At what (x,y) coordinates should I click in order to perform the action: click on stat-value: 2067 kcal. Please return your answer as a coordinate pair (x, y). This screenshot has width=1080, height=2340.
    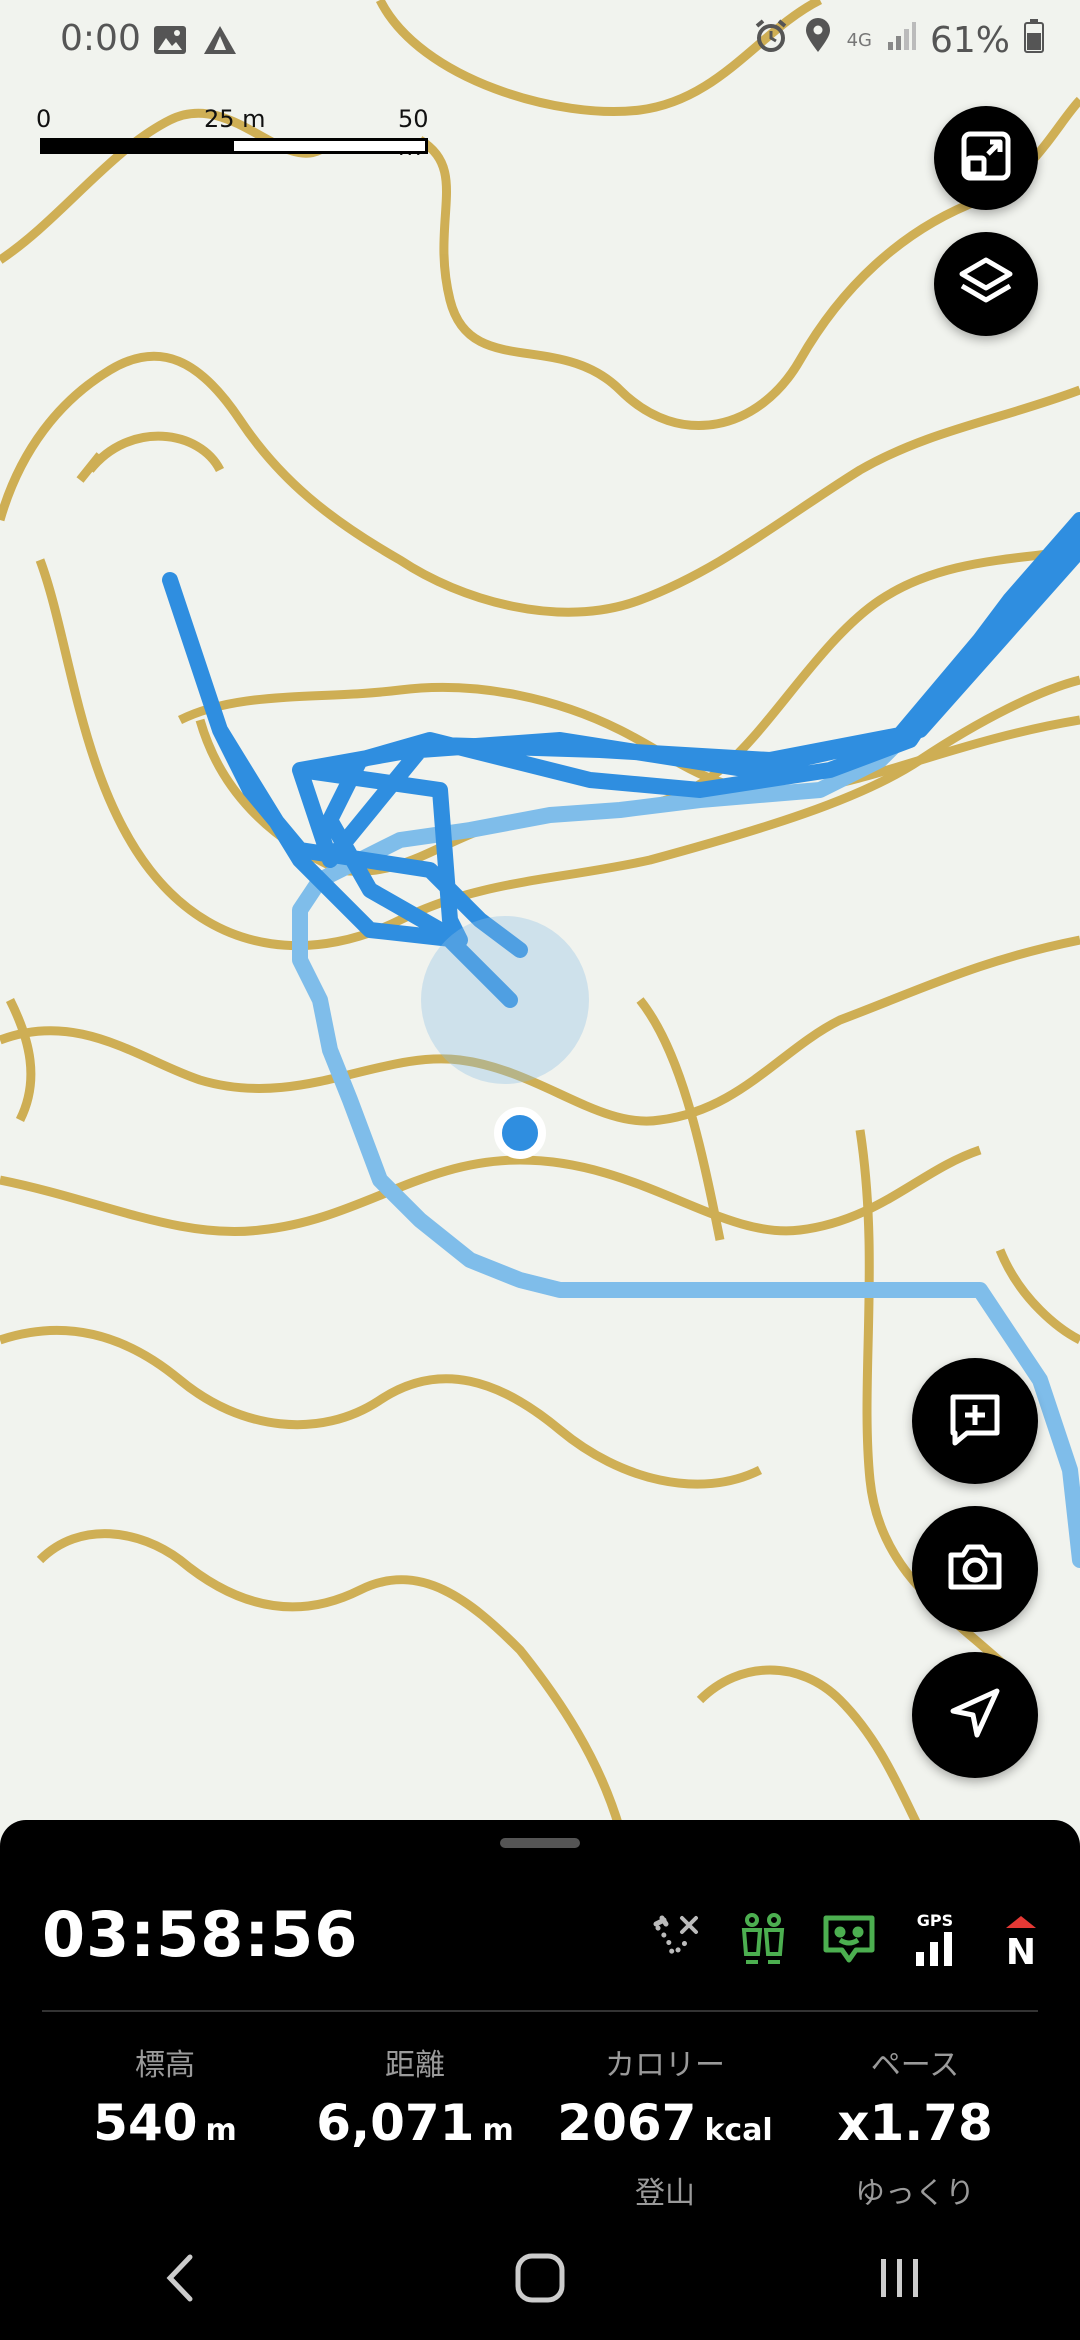
    Looking at the image, I should click on (665, 2123).